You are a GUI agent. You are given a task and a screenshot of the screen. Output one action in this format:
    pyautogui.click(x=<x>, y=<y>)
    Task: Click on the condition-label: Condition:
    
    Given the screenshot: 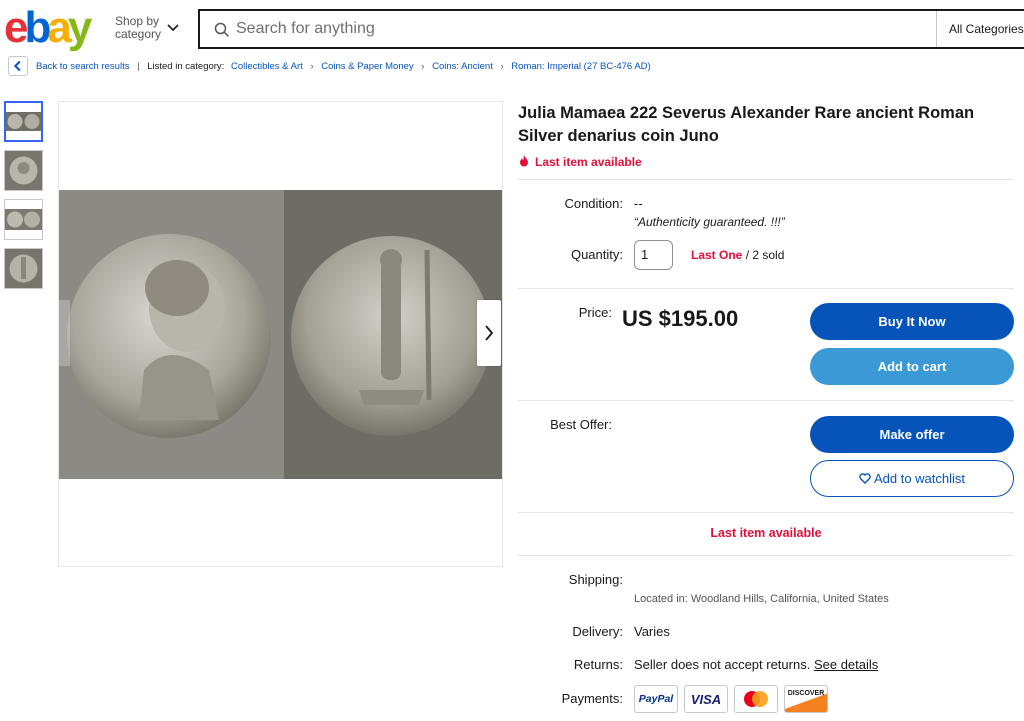 What is the action you would take?
    pyautogui.click(x=593, y=203)
    